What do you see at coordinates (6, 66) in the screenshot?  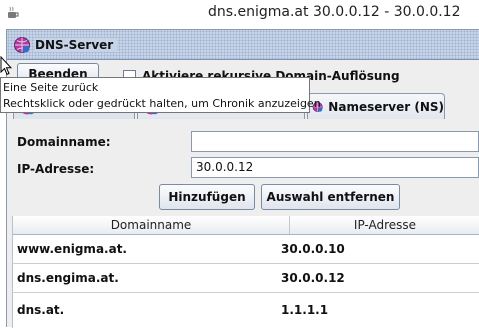 I see `mouse-pointer-icon` at bounding box center [6, 66].